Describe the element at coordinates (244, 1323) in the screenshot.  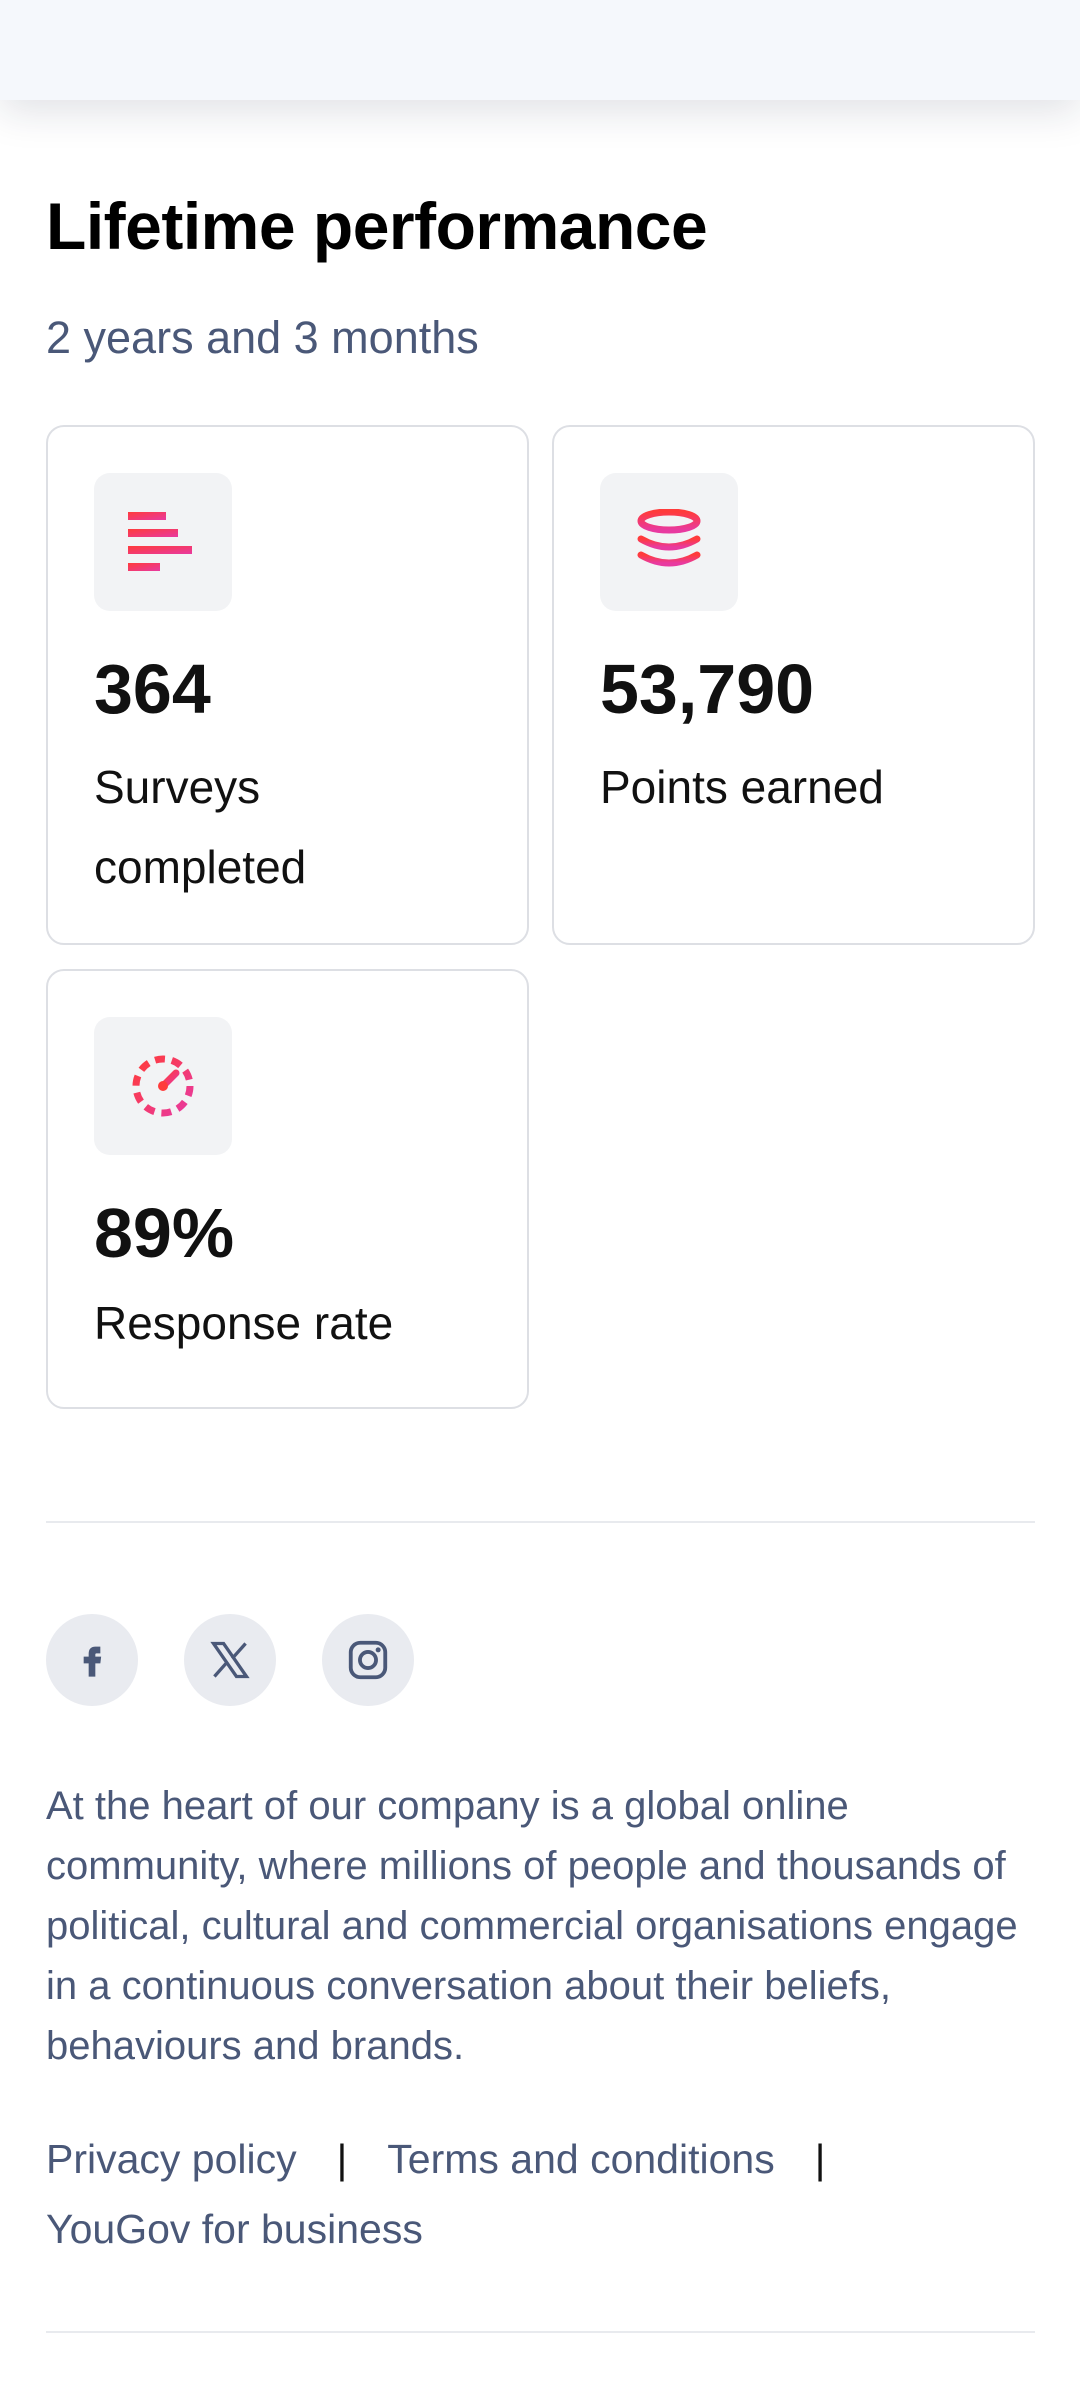
I see `stat-label: Response rate` at that location.